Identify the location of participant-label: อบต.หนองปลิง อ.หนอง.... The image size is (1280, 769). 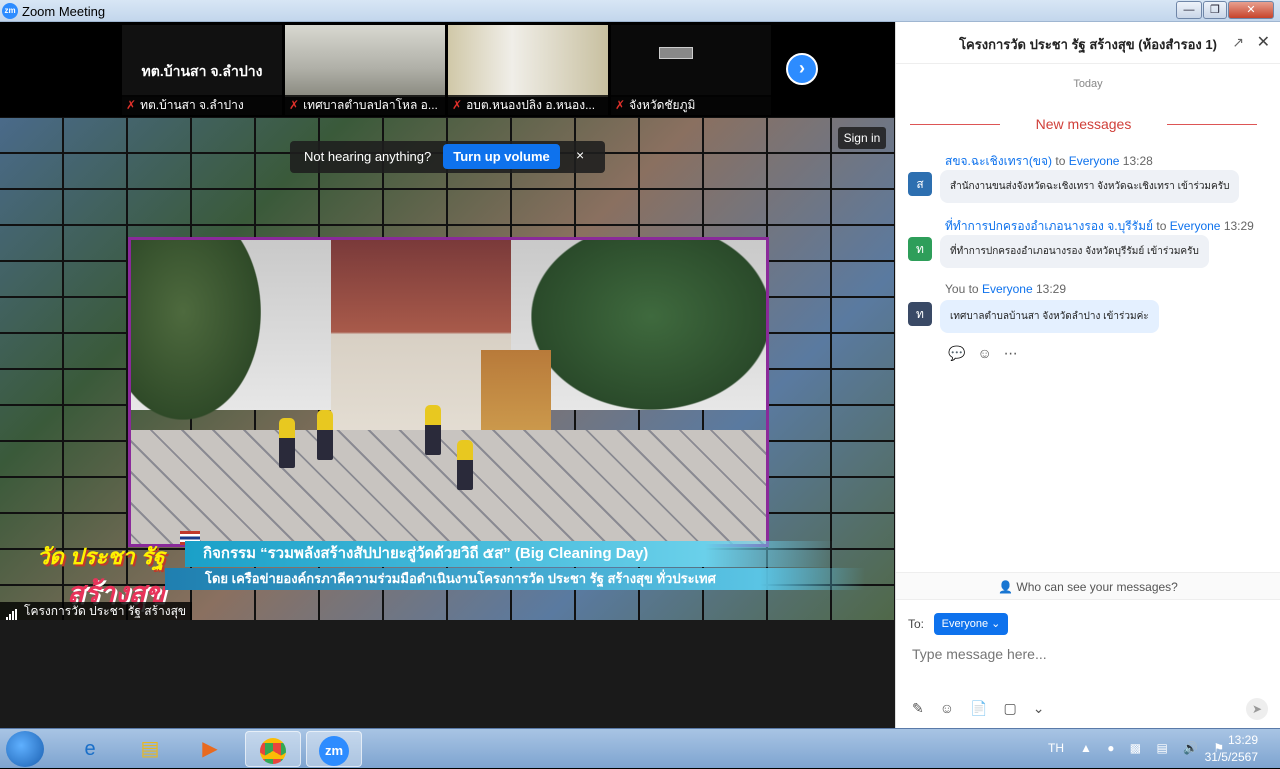
(531, 105).